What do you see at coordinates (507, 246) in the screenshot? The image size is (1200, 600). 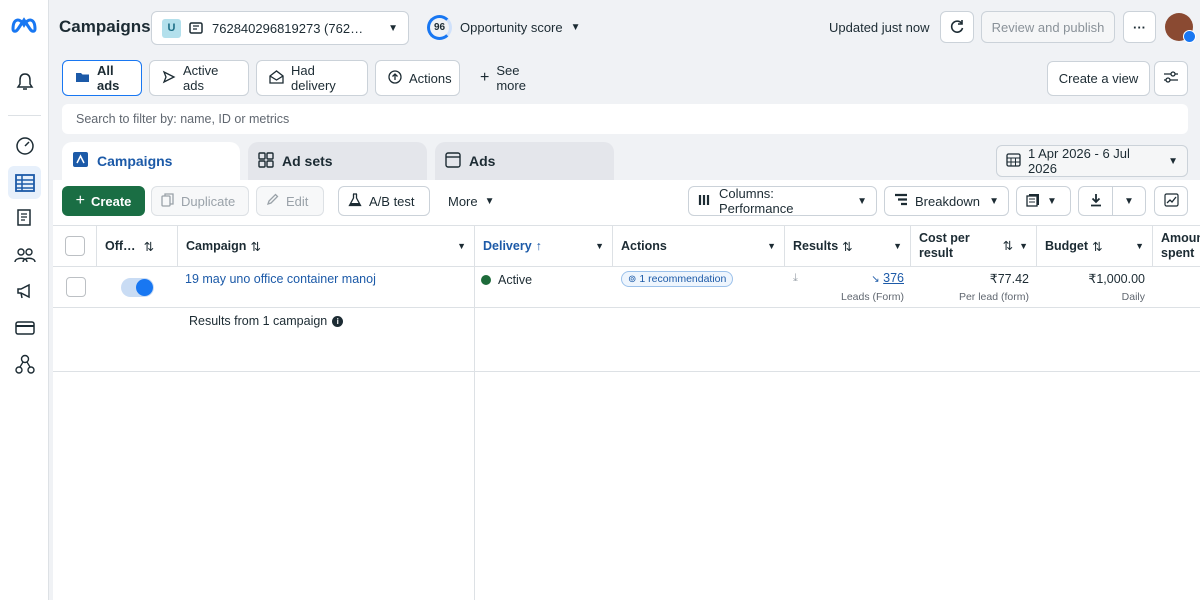 I see `column-delivery-label: Delivery` at bounding box center [507, 246].